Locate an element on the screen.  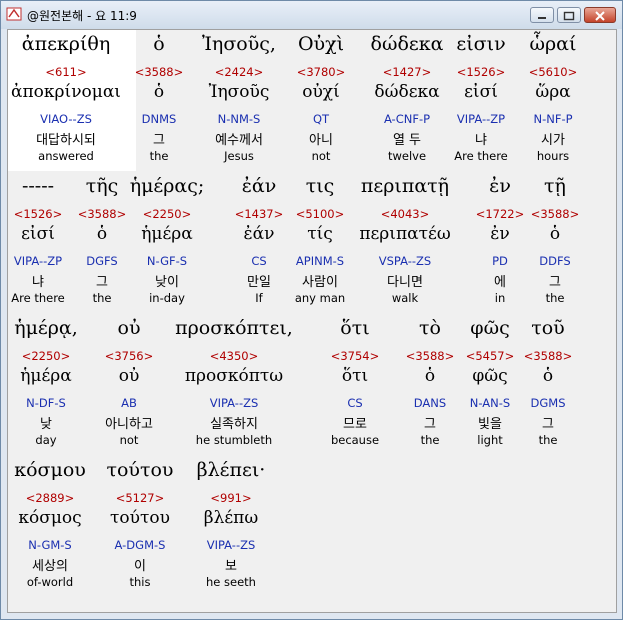
greek-word: ὧραί is located at coordinates (553, 44).